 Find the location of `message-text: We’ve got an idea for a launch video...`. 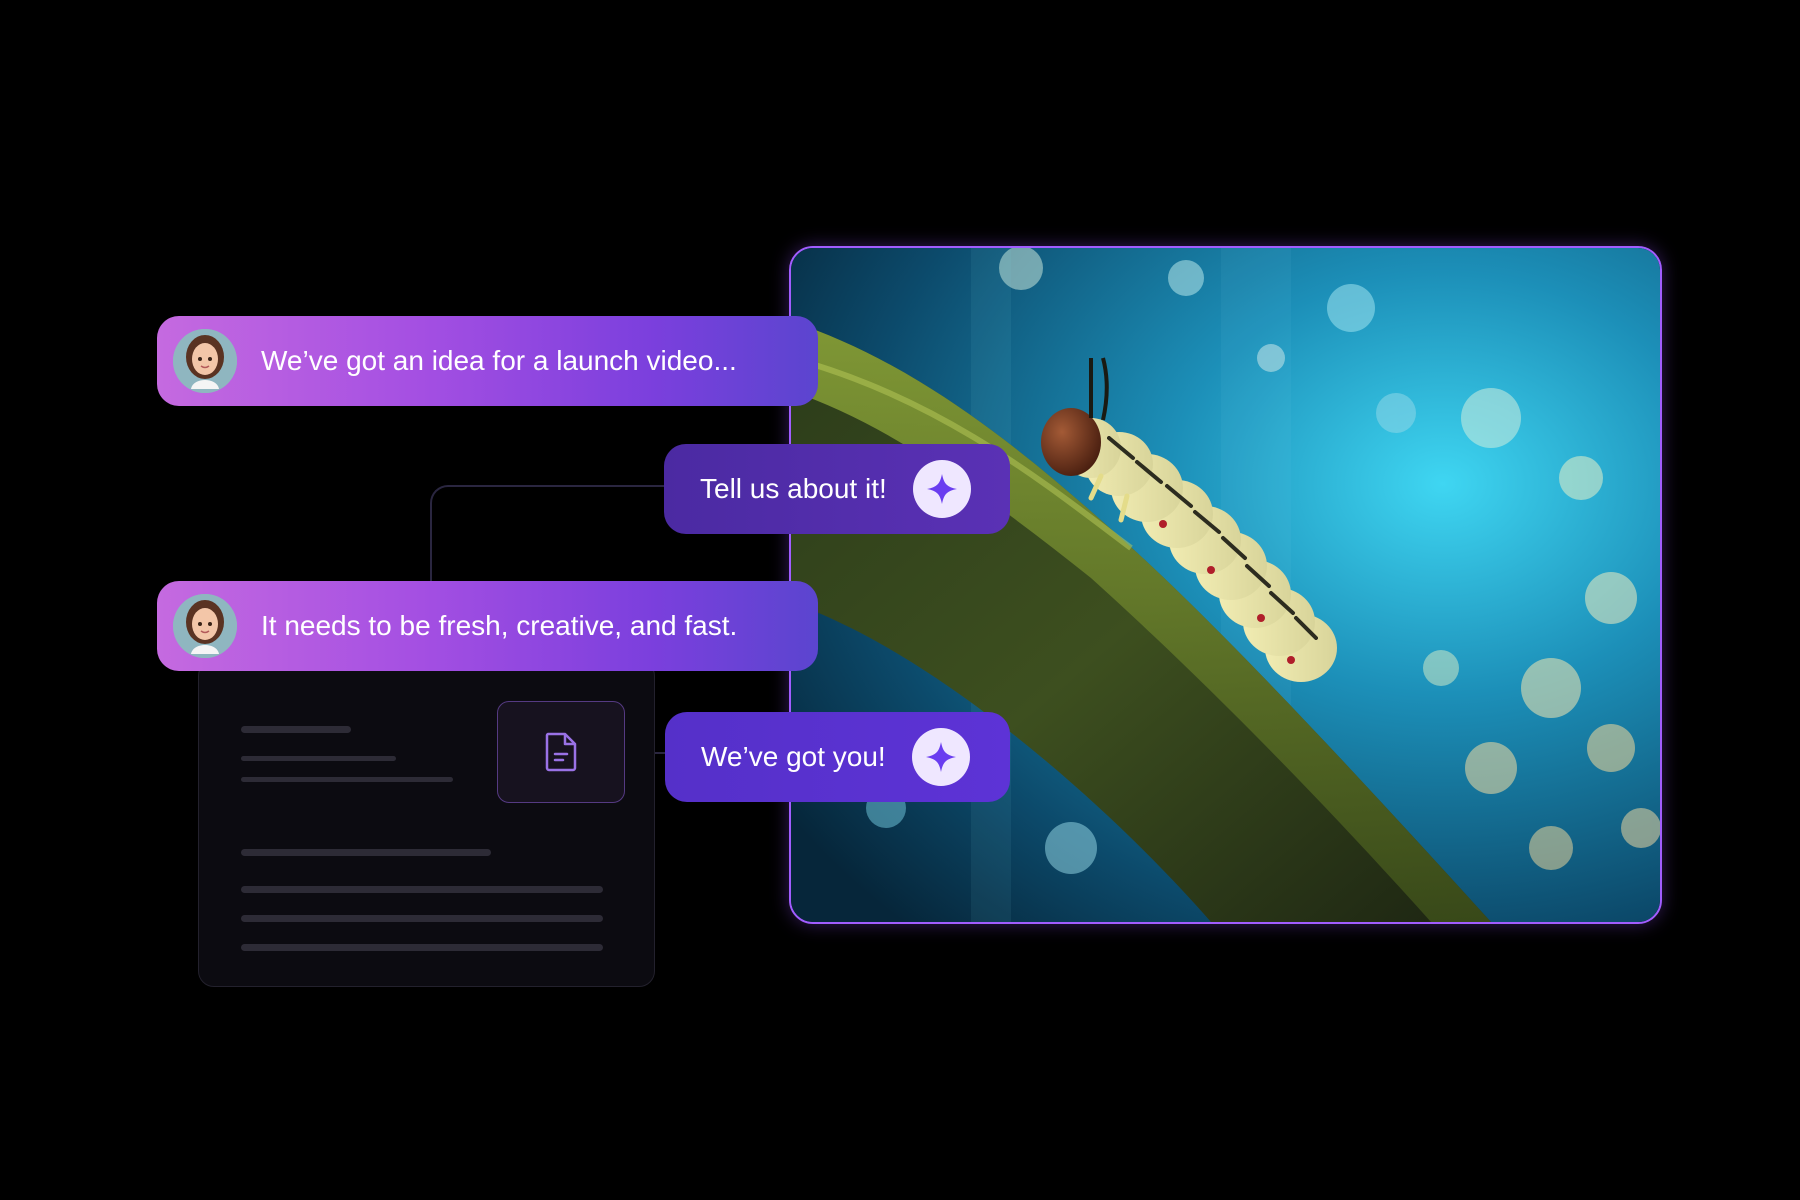

message-text: We’ve got an idea for a launch video... is located at coordinates (499, 360).